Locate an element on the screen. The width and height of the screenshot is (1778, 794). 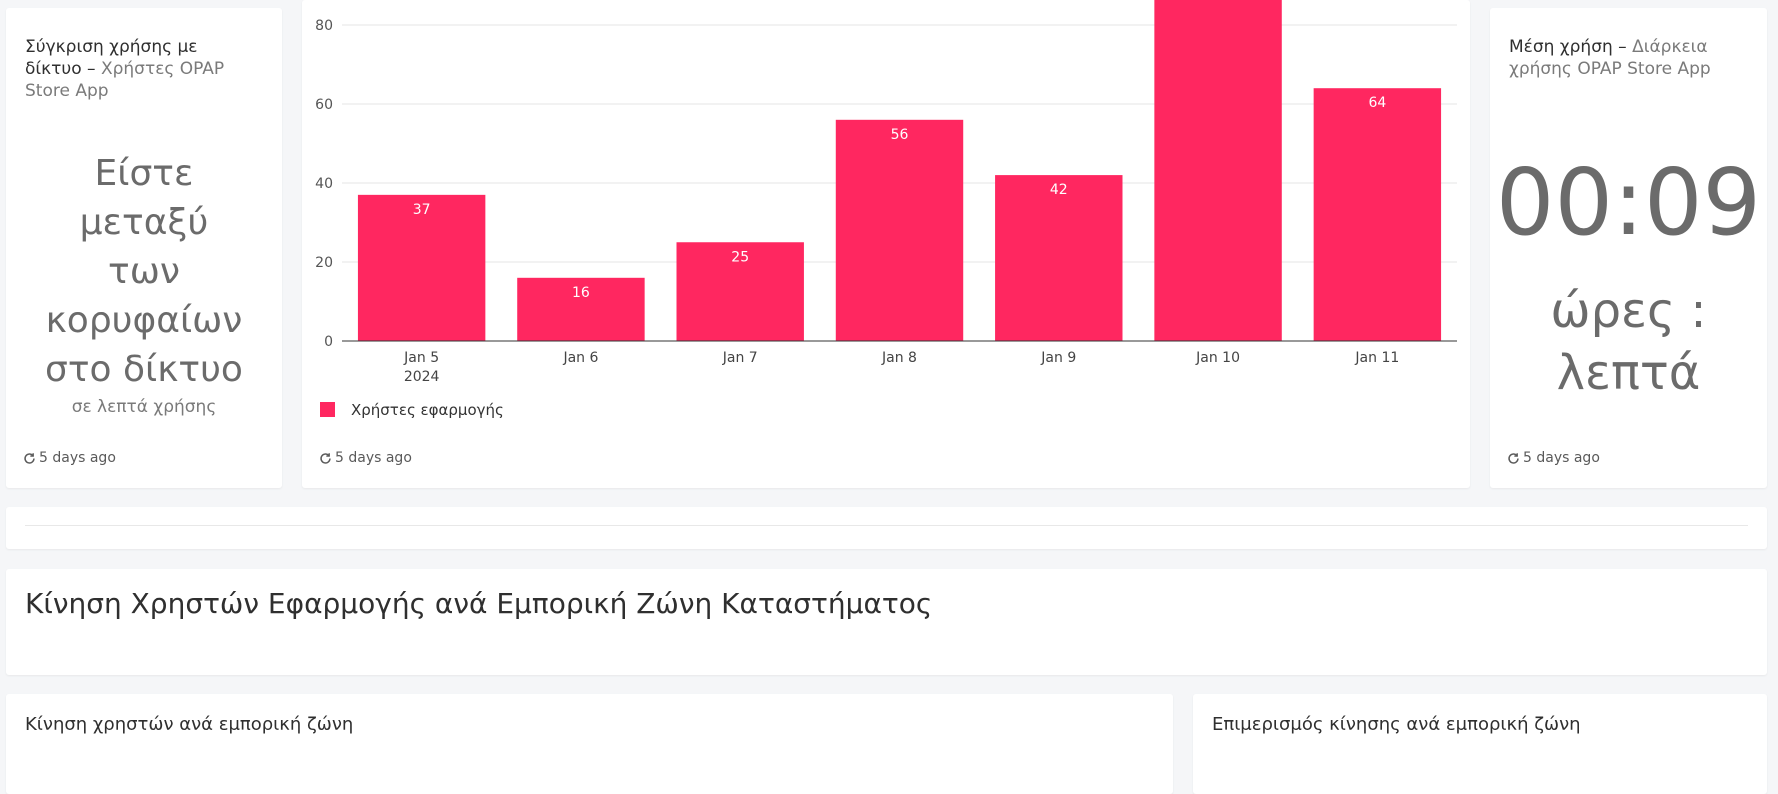
y-tick-label: 0 is located at coordinates (328, 342).